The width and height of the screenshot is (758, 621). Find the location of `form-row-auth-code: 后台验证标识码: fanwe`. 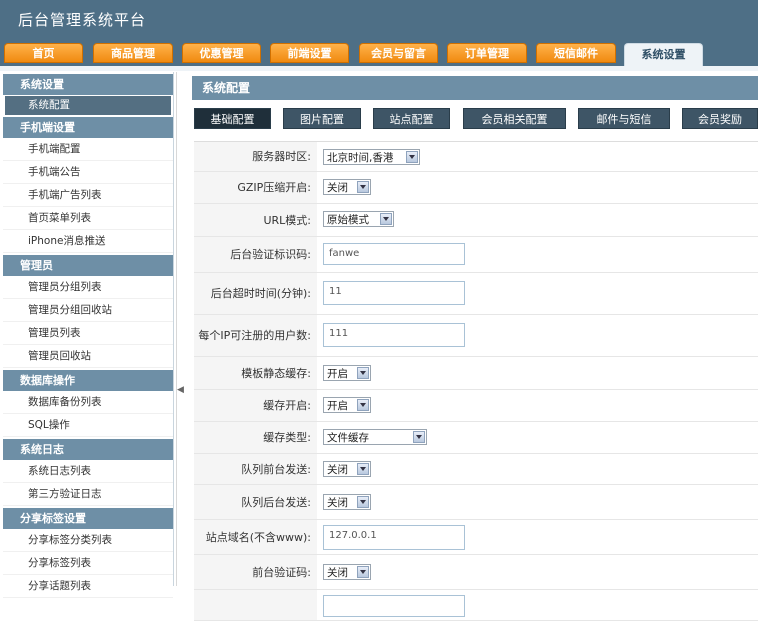

form-row-auth-code: 后台验证标识码: fanwe is located at coordinates (476, 255).